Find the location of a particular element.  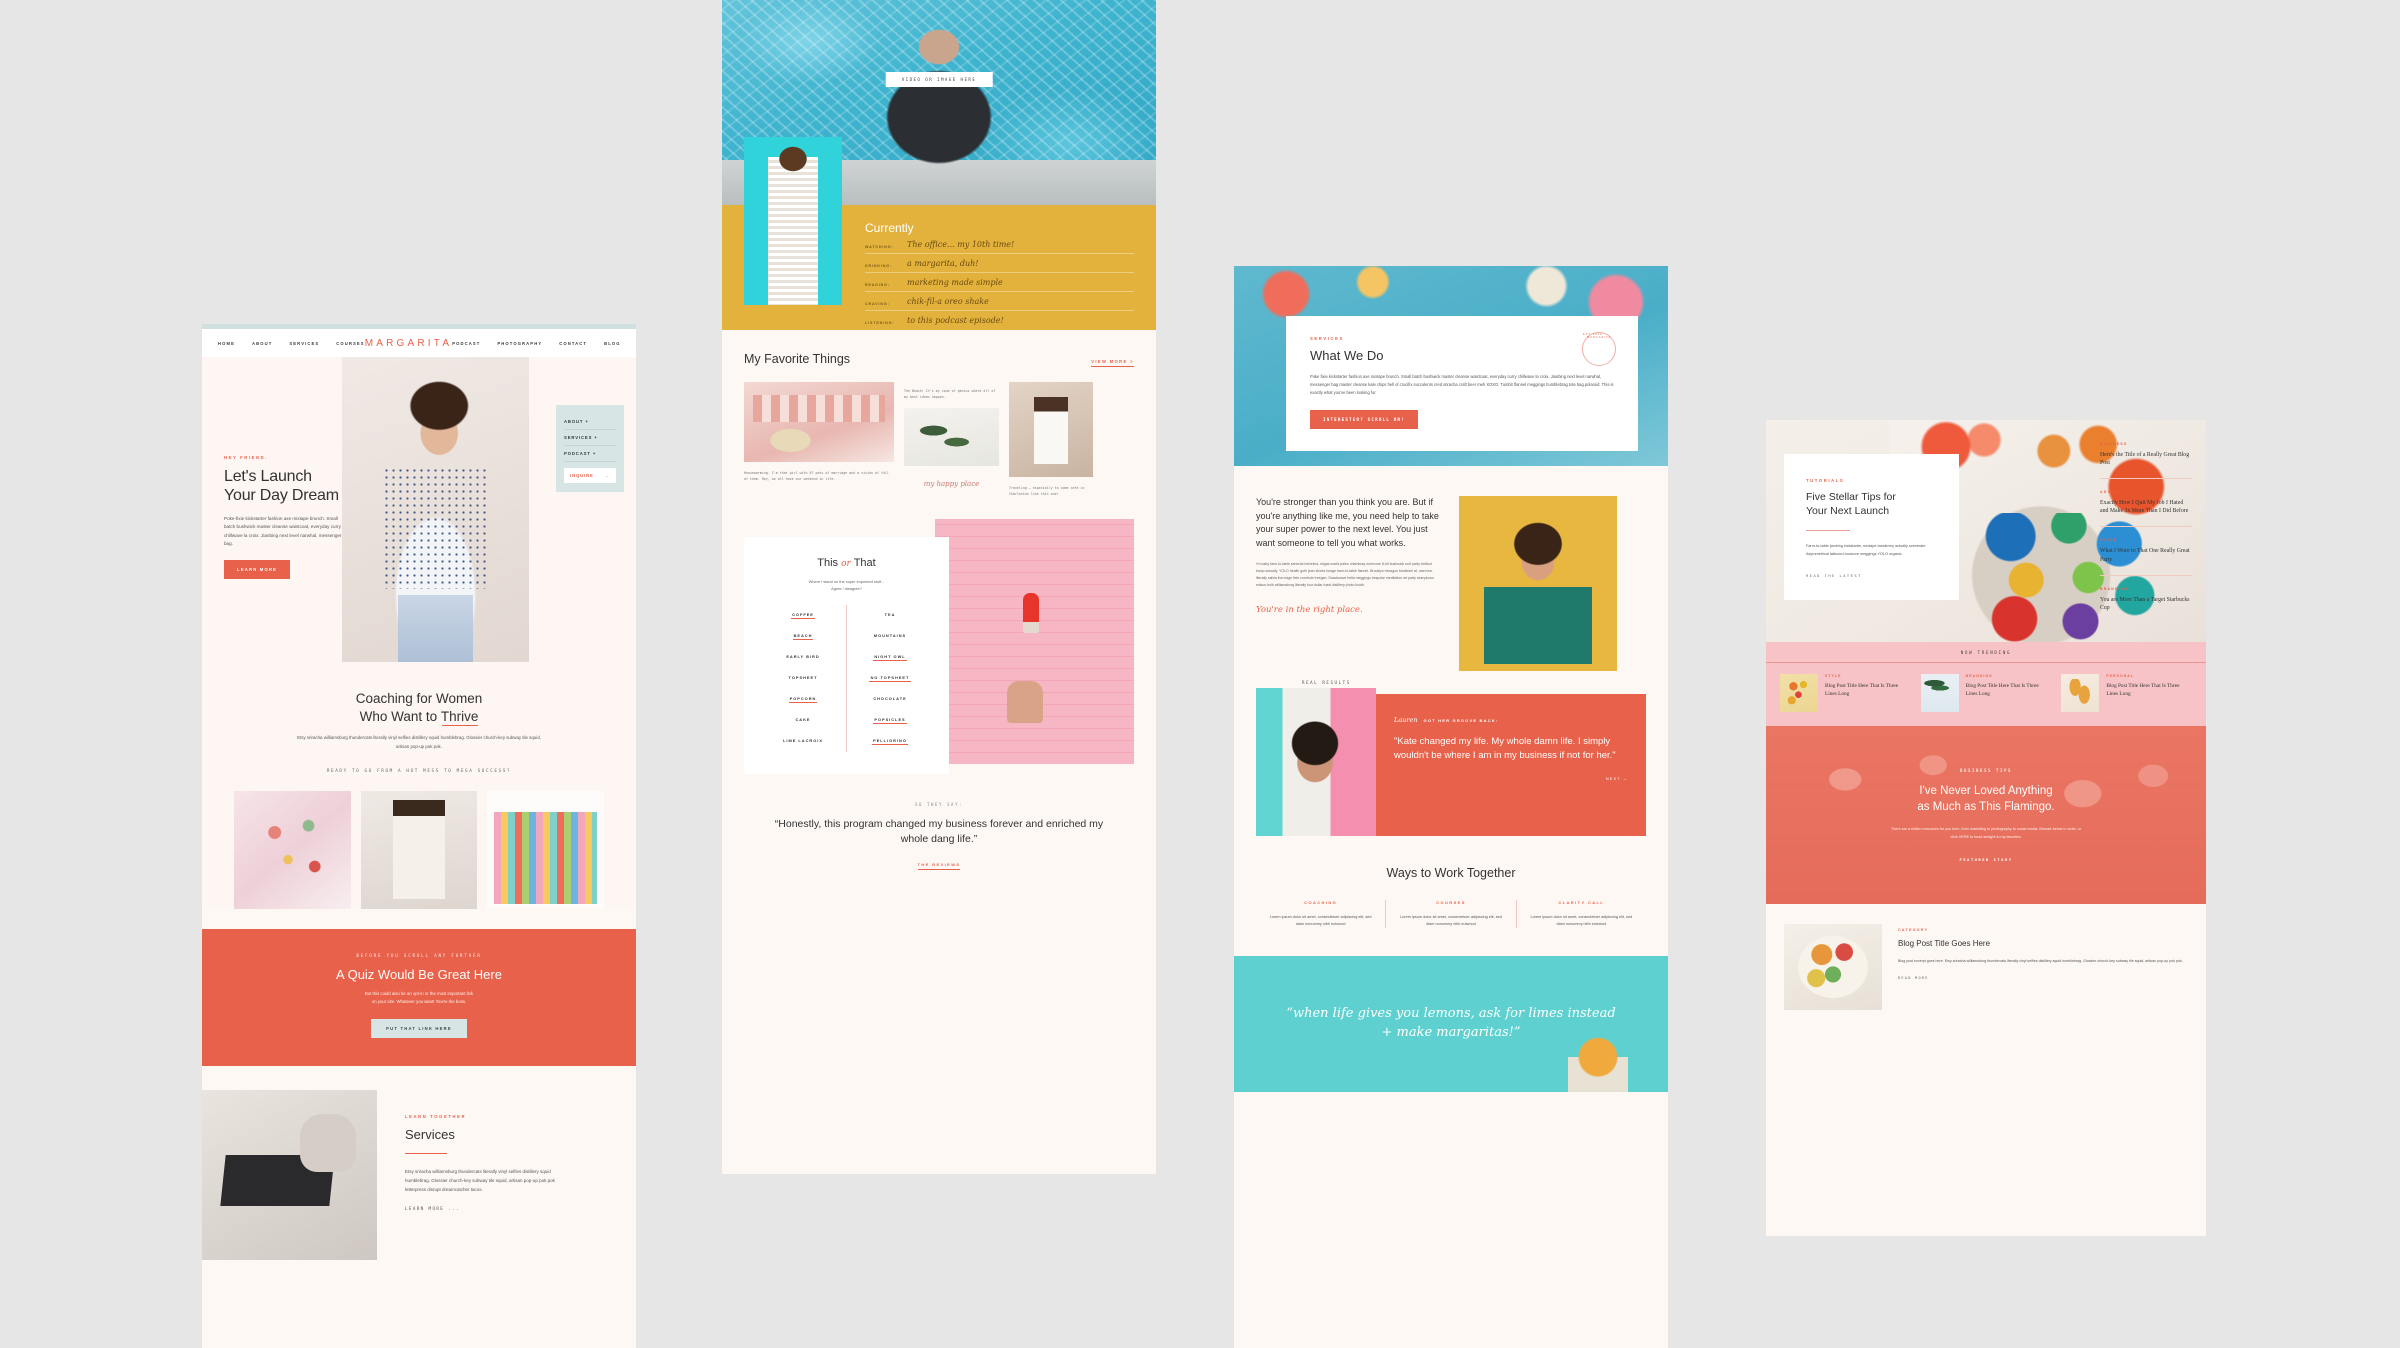

pair-3-left: TOPSHEET is located at coordinates (803, 678).